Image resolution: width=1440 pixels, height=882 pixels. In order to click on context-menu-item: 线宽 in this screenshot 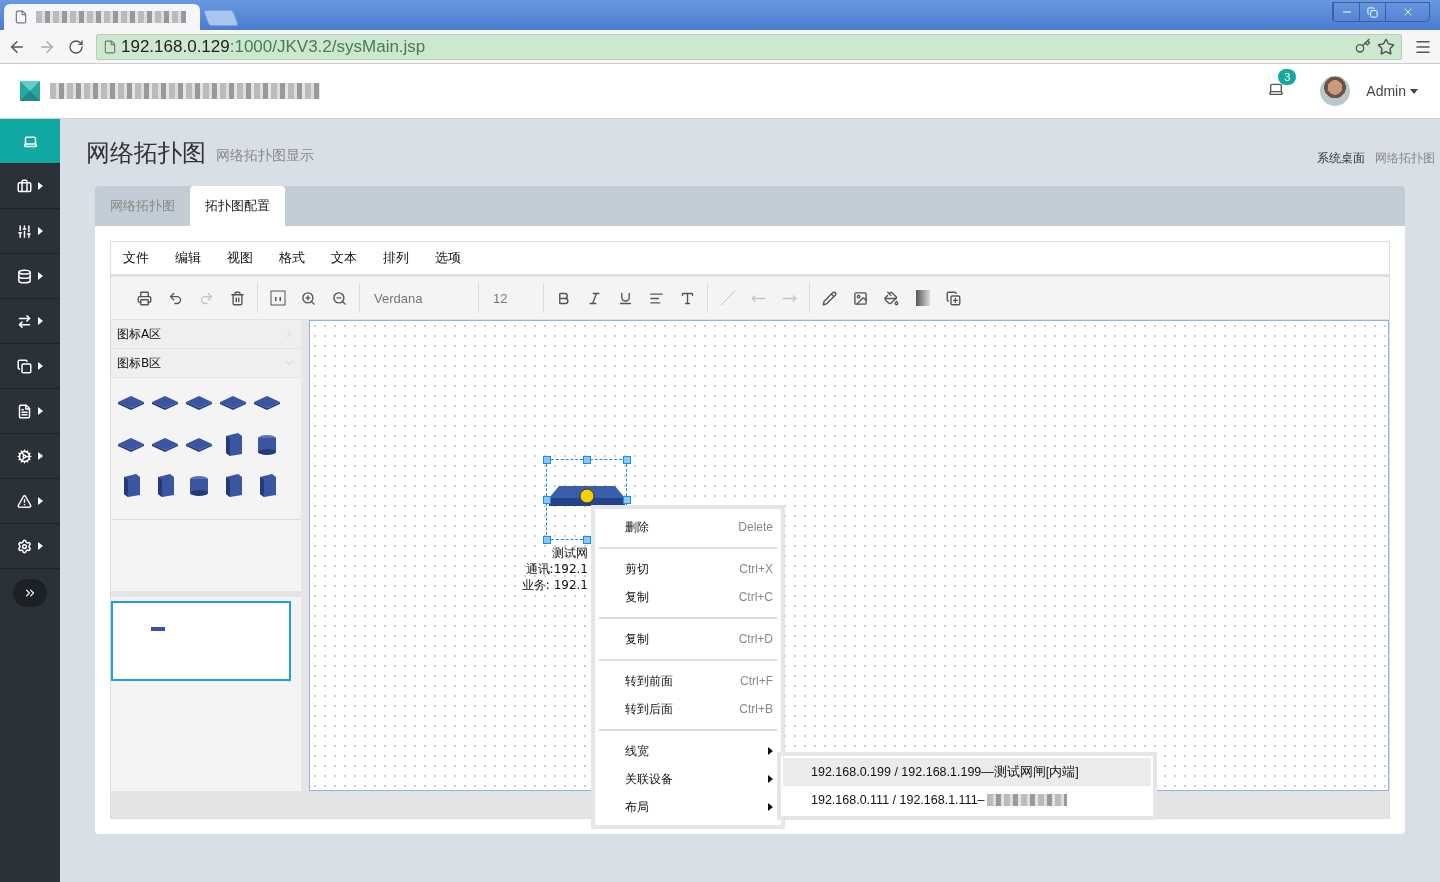, I will do `click(688, 751)`.